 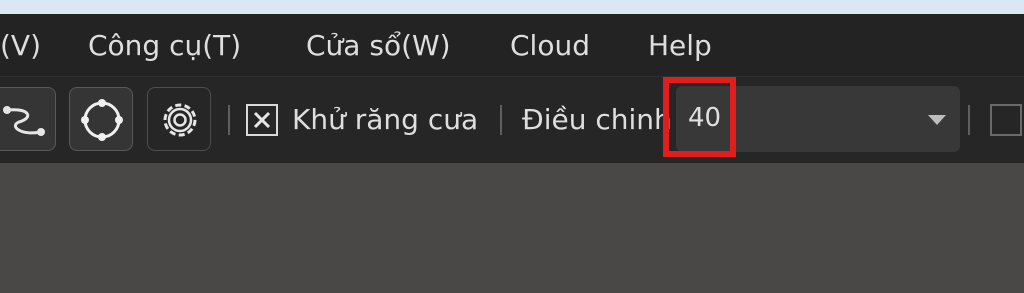 What do you see at coordinates (512, 7) in the screenshot?
I see `window-title-strip` at bounding box center [512, 7].